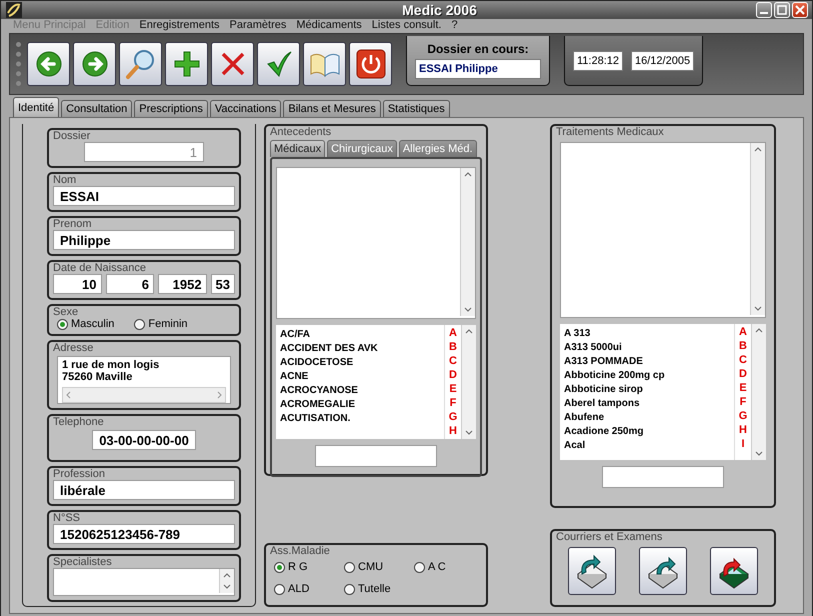 This screenshot has width=813, height=616. Describe the element at coordinates (144, 490) in the screenshot. I see `input-field: libérale` at that location.